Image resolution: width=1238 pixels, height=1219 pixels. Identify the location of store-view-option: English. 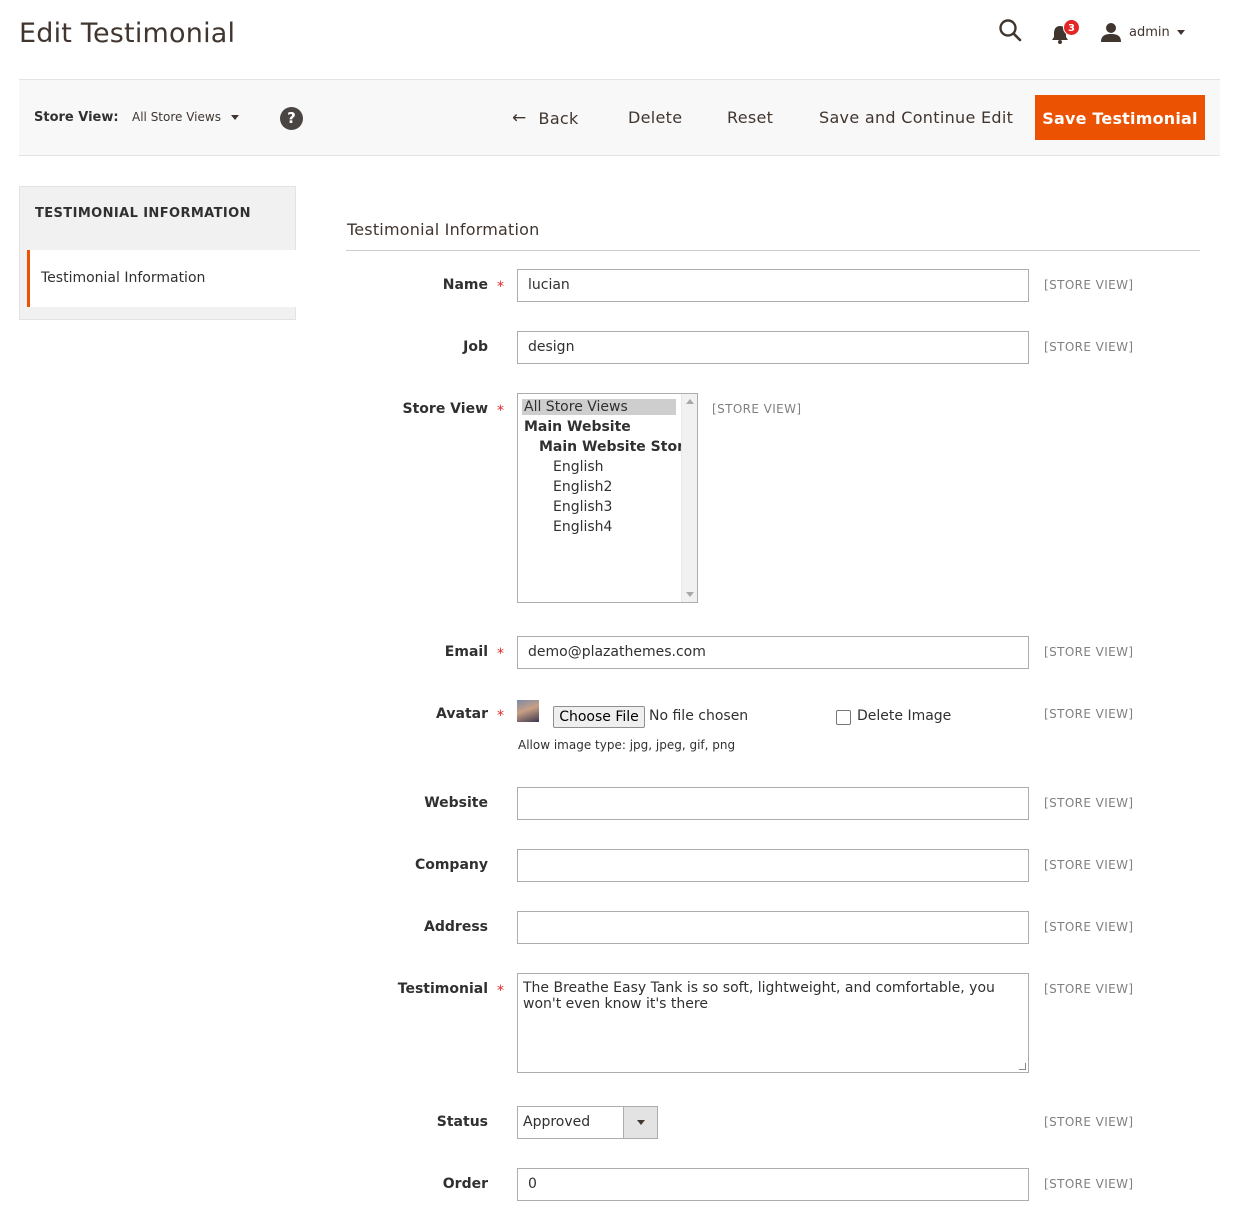
(578, 467).